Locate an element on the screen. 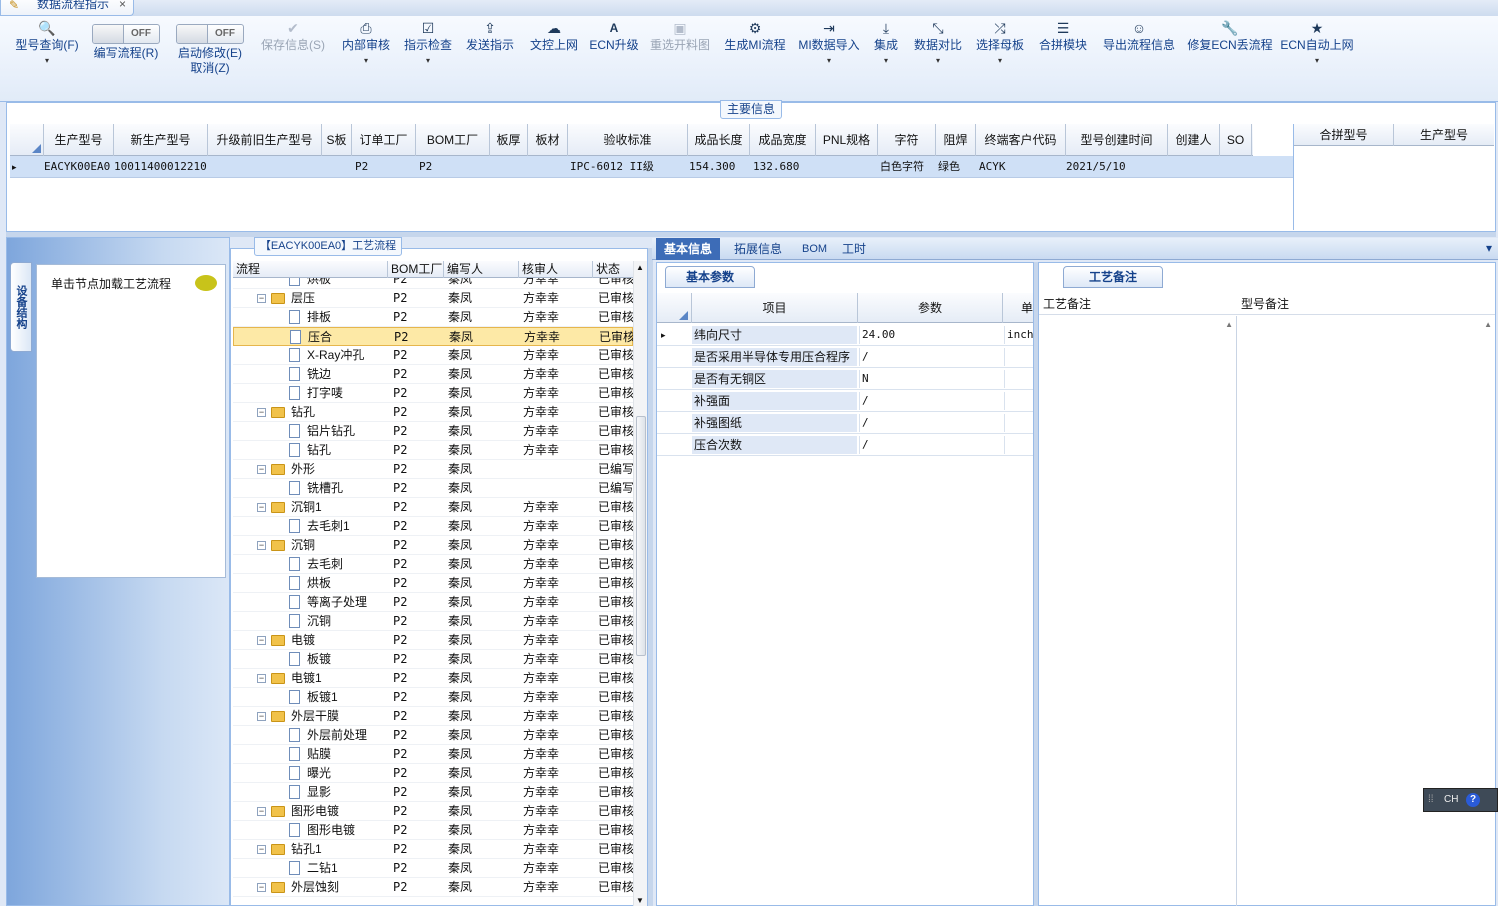 The height and width of the screenshot is (906, 1498). process-remark-textarea: ▲ is located at coordinates (1138, 611).